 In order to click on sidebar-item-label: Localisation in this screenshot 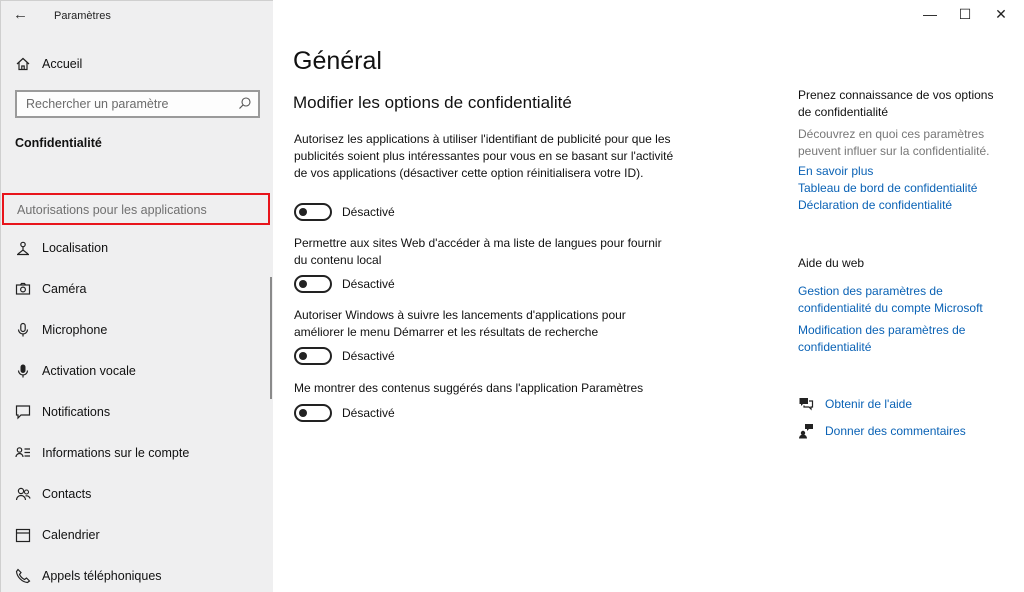, I will do `click(75, 248)`.